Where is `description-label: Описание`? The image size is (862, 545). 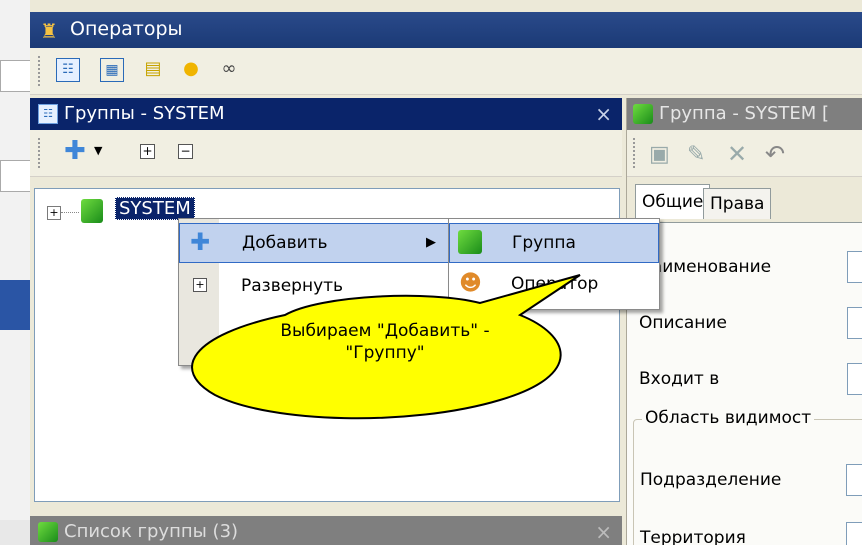
description-label: Описание is located at coordinates (683, 323).